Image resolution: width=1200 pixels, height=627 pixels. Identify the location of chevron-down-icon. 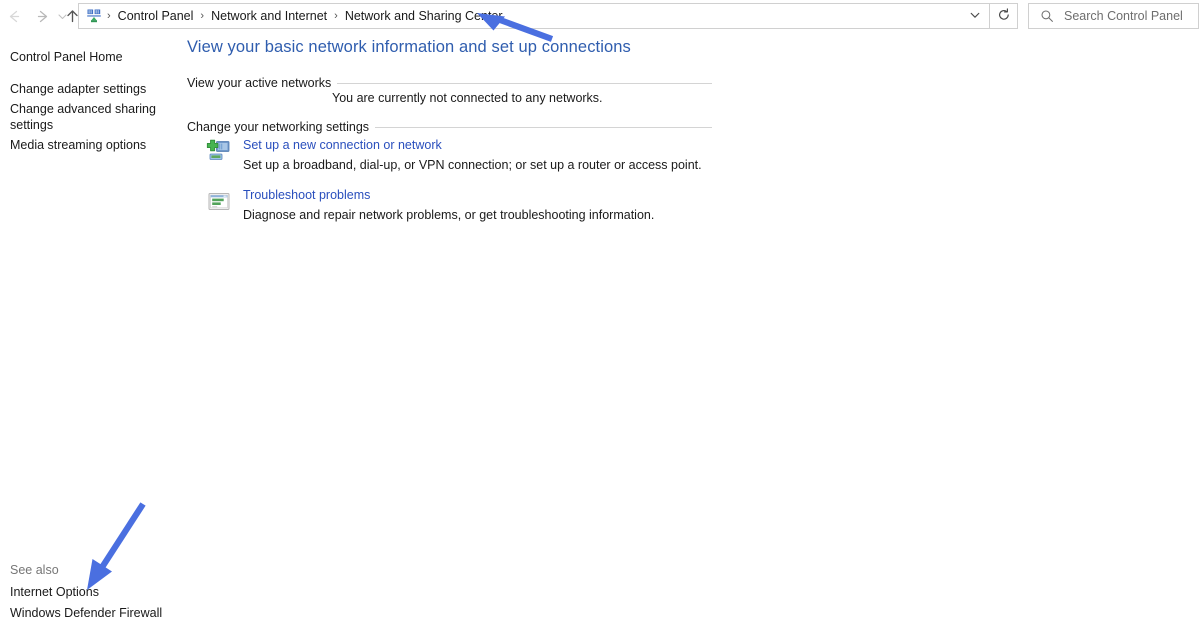
(975, 16).